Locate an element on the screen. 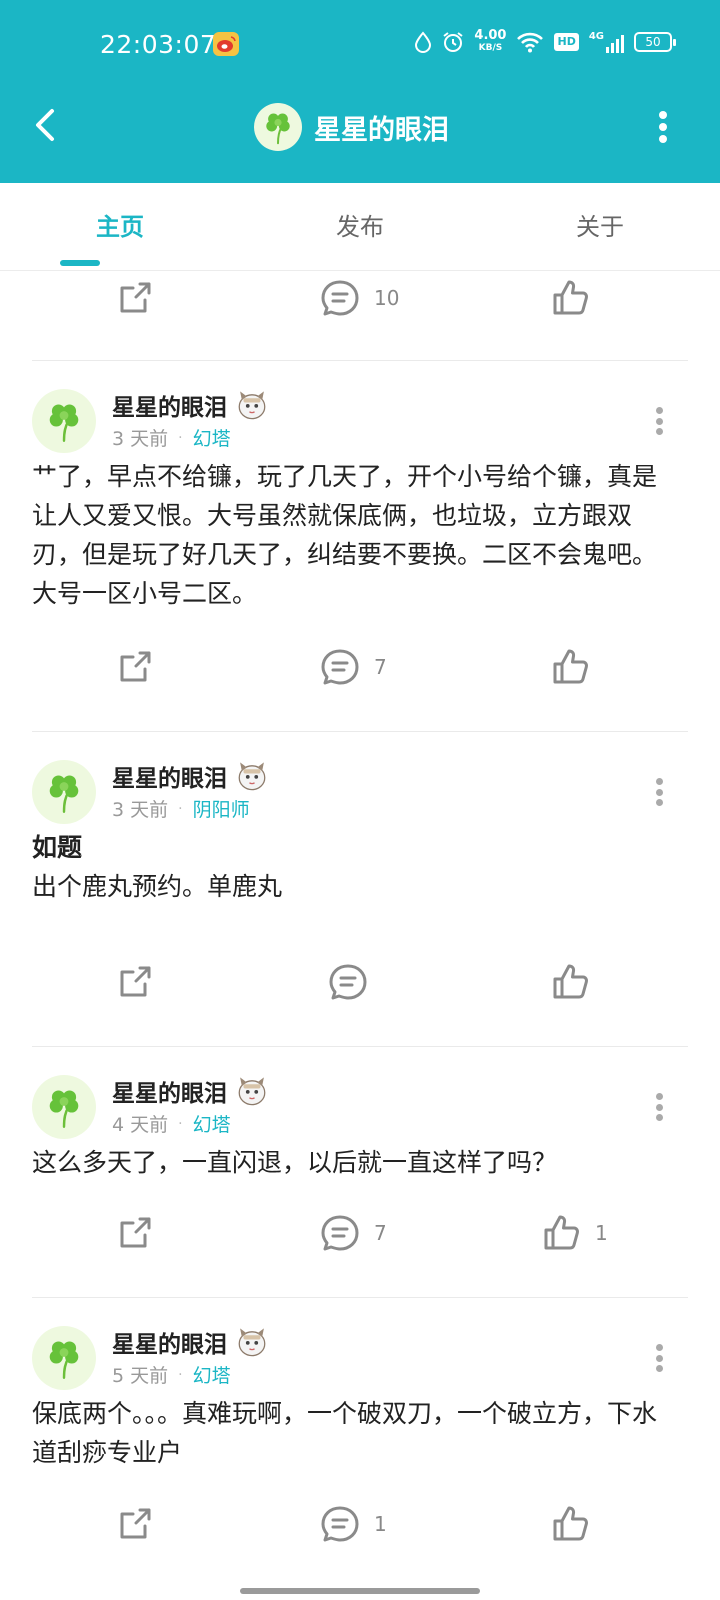 This screenshot has width=720, height=1600. hd-icon: HD is located at coordinates (566, 42).